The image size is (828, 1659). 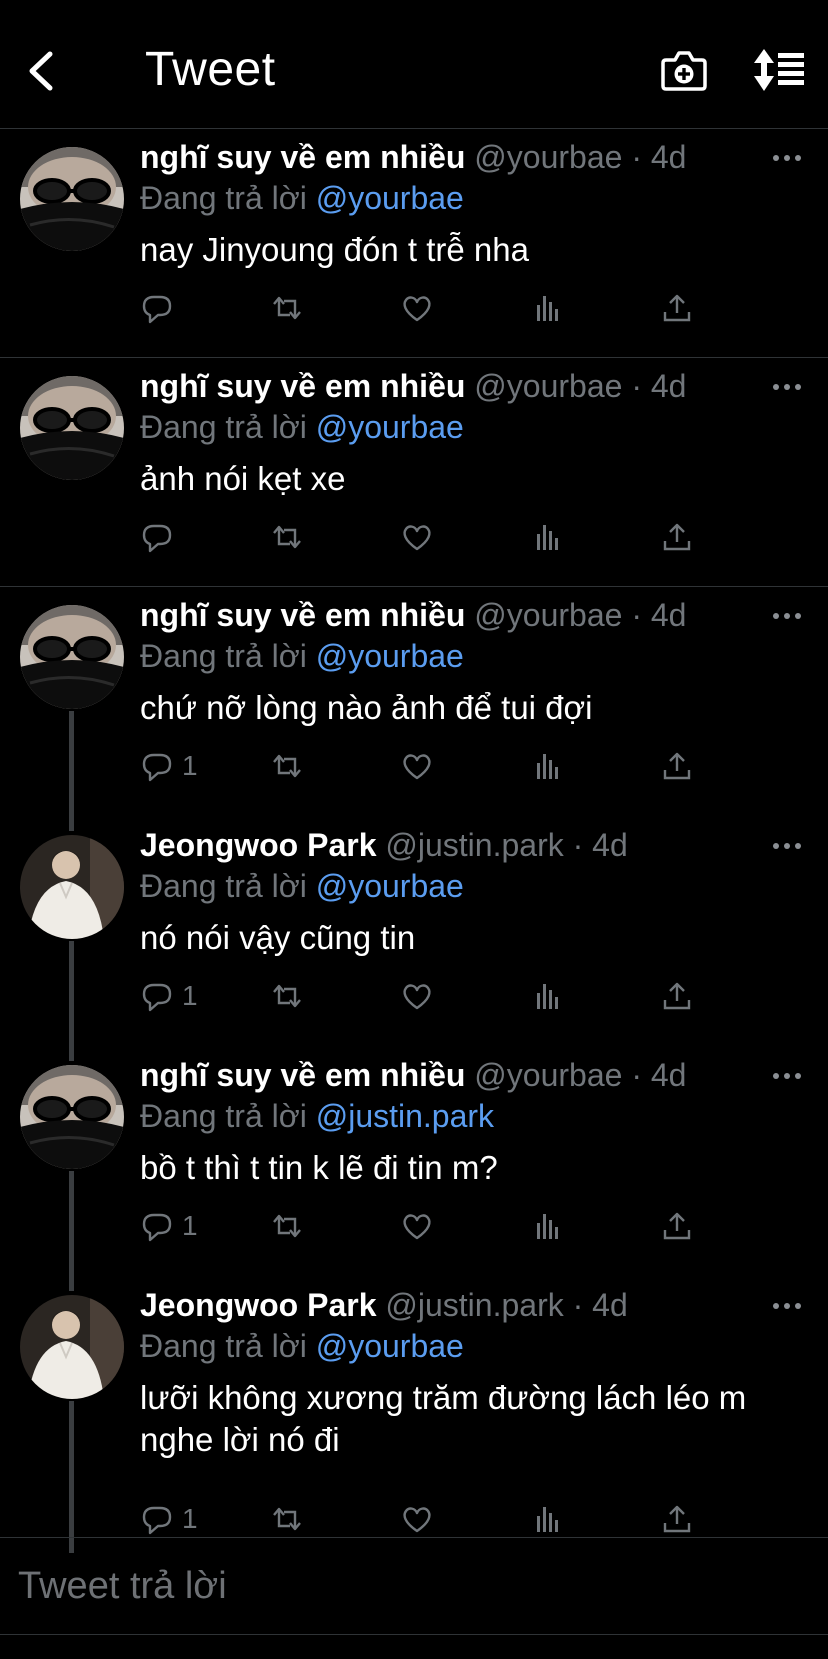 I want to click on tweet-header: Jeongwoo Park @justin.park · 4d, so click(x=384, y=845).